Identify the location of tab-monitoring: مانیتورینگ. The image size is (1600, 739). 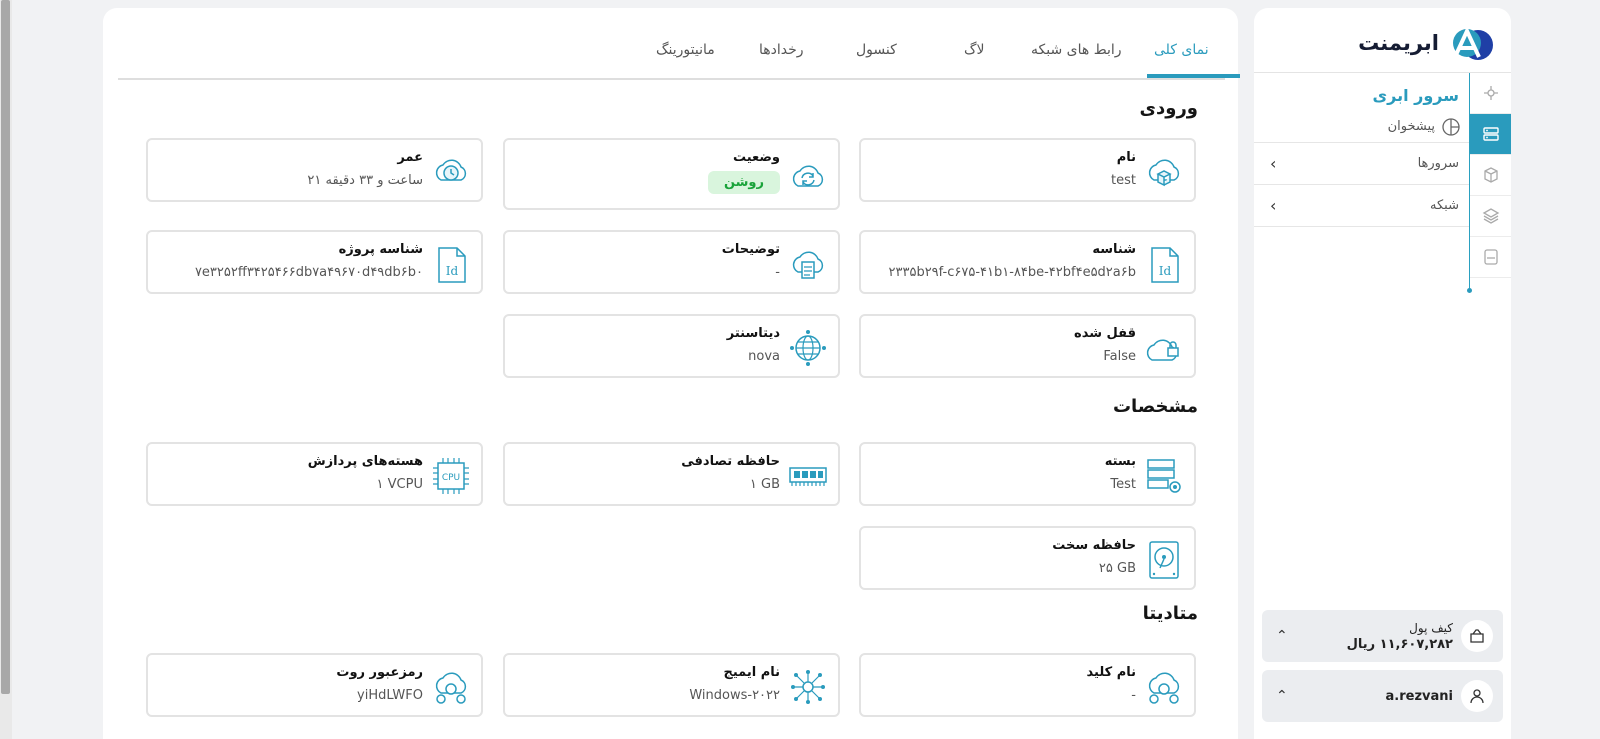
(685, 55).